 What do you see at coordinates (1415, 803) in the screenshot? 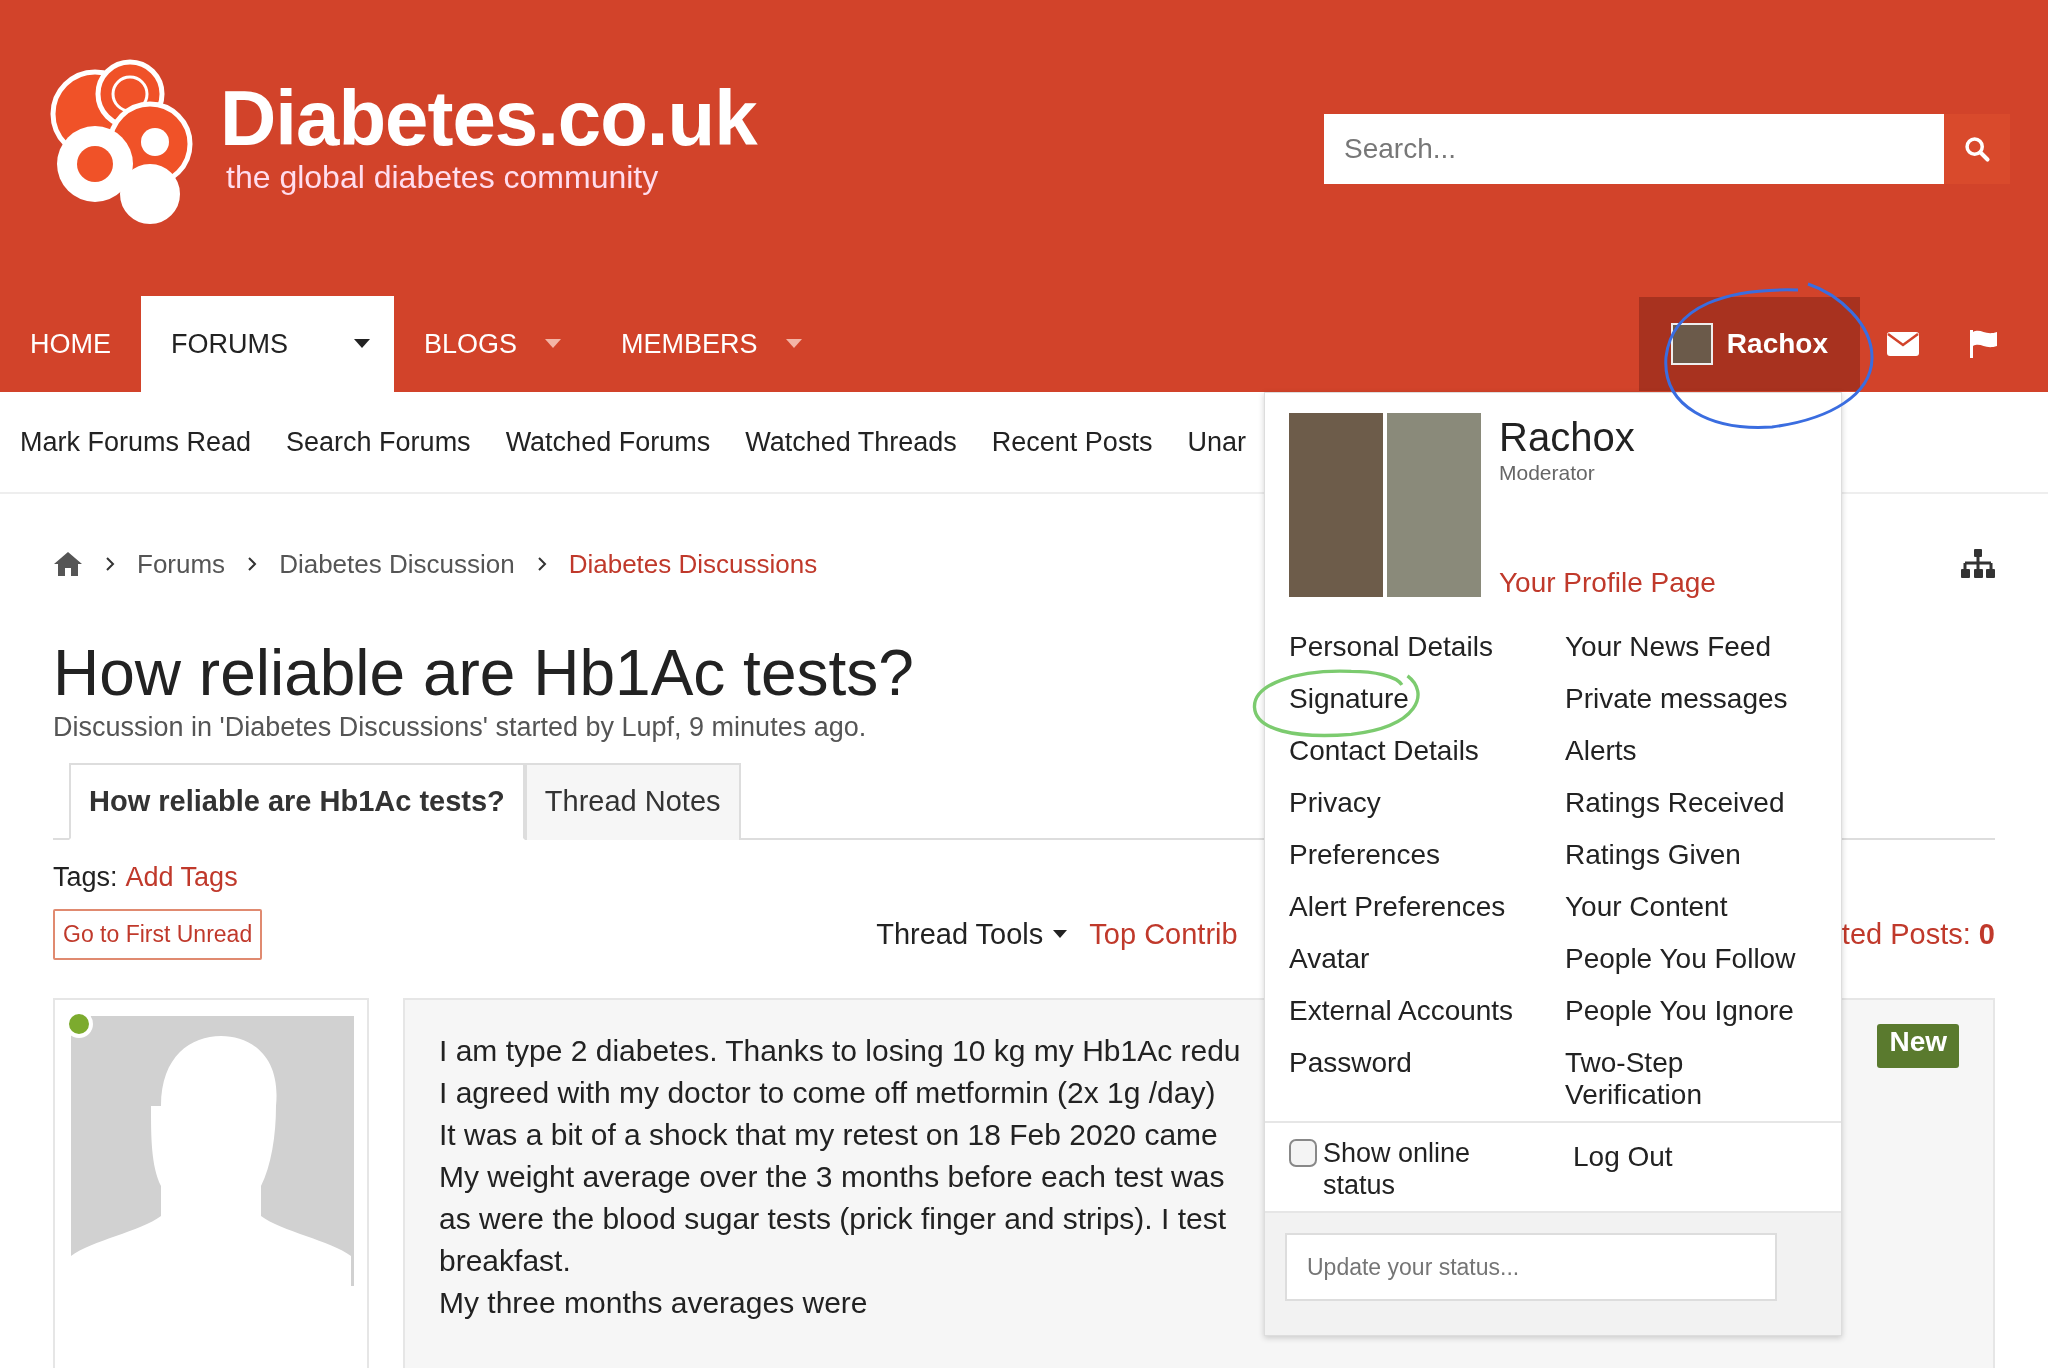
I see `menu-link: Privacy` at bounding box center [1415, 803].